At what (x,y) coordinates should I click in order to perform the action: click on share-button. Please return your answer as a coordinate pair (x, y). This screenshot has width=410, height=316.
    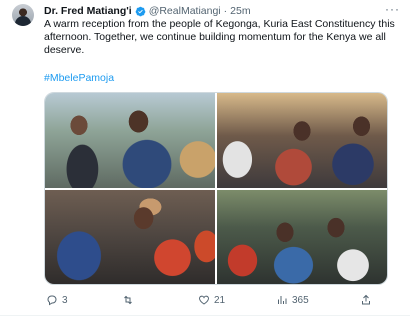
    Looking at the image, I should click on (368, 300).